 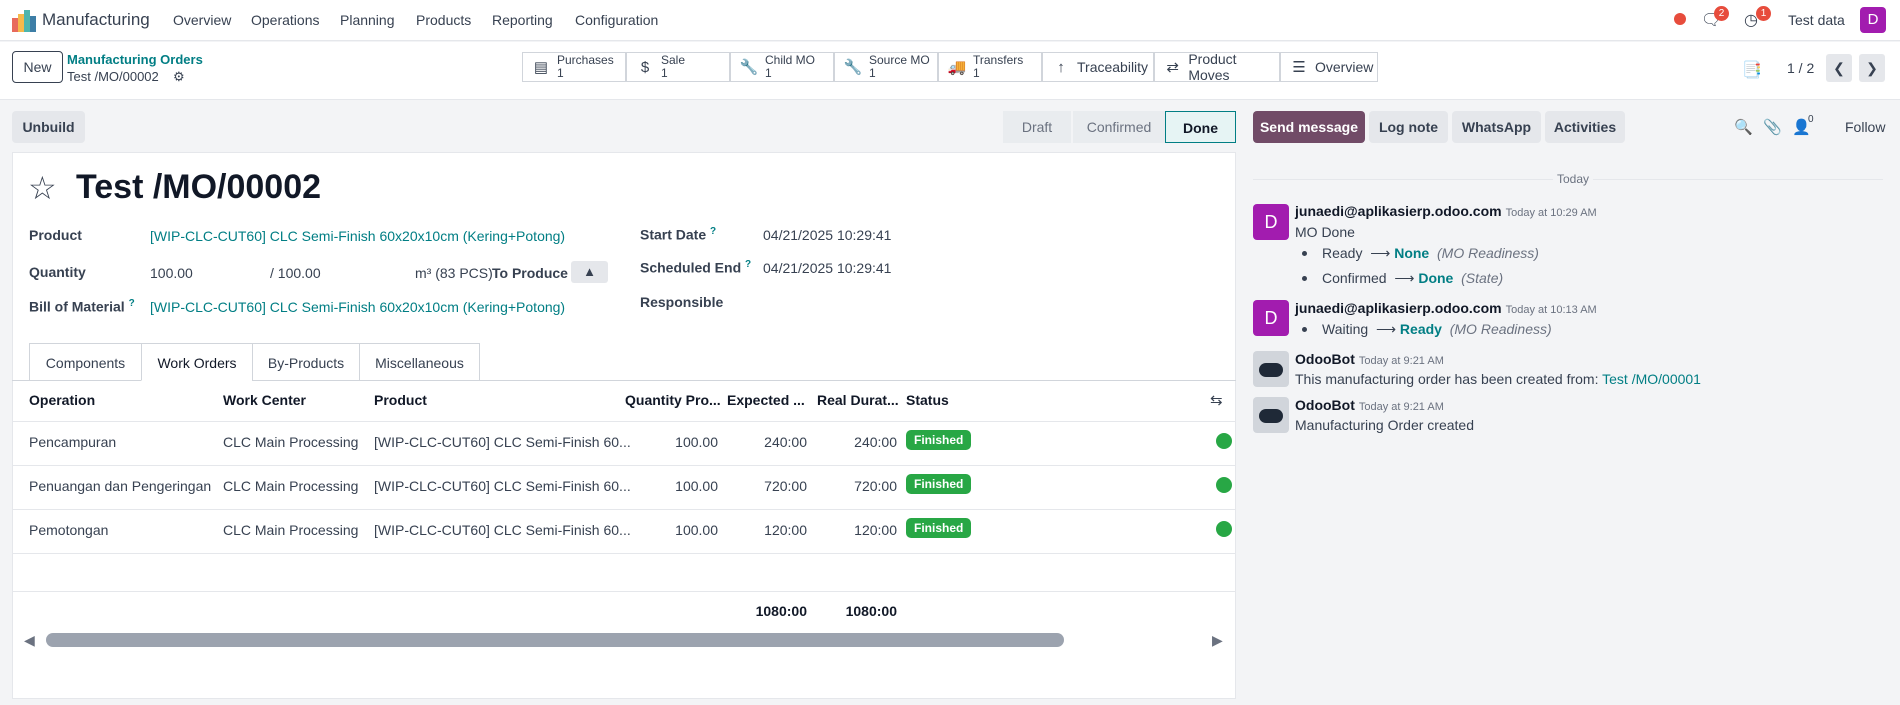 I want to click on header-operation: Operation, so click(x=62, y=400).